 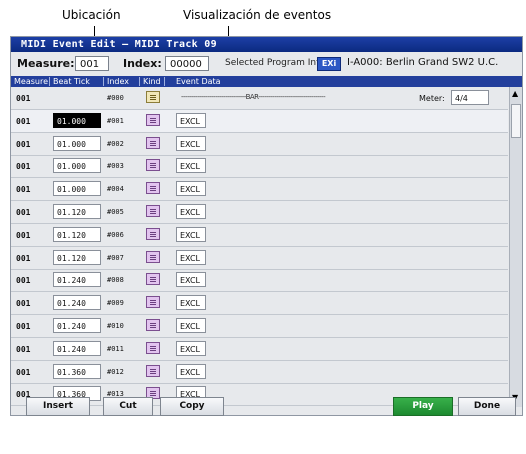 What do you see at coordinates (432, 98) in the screenshot?
I see `meter-label: Meter:` at bounding box center [432, 98].